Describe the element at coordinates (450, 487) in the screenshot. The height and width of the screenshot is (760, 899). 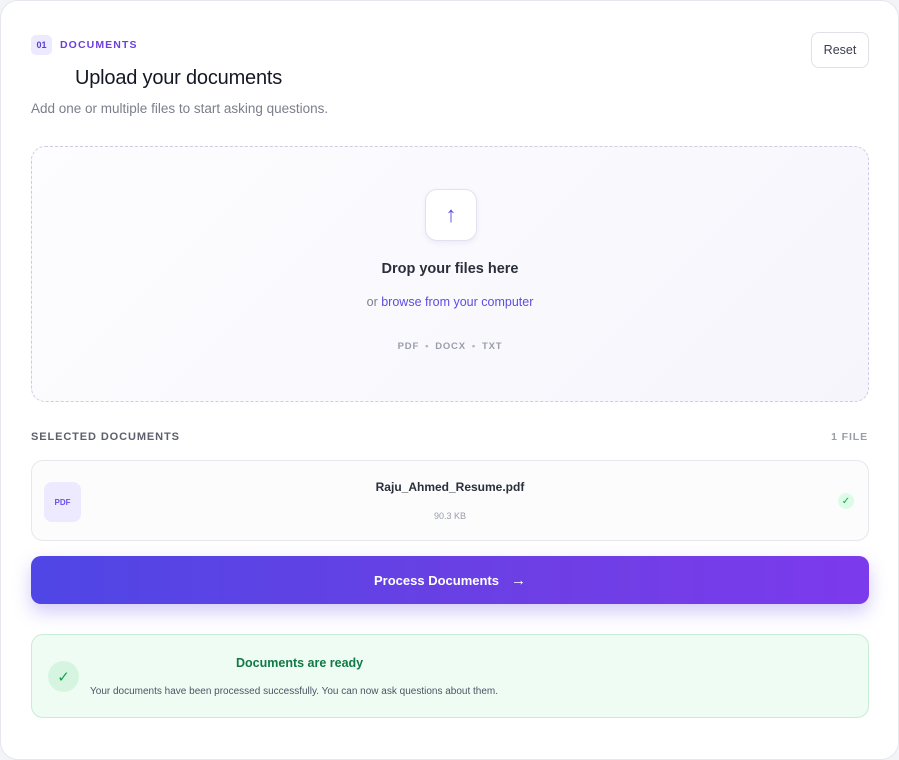
I see `file-name: Raju_Ahmed_Resume.pdf` at that location.